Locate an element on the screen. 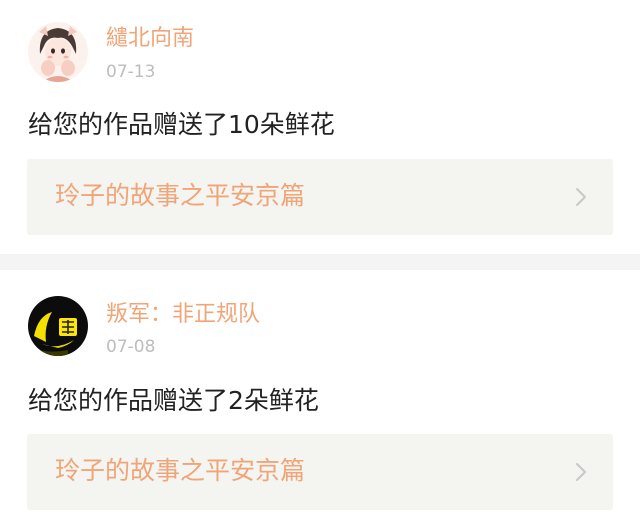 The width and height of the screenshot is (640, 526). dark-yellow-glow-avatar-icon is located at coordinates (58, 326).